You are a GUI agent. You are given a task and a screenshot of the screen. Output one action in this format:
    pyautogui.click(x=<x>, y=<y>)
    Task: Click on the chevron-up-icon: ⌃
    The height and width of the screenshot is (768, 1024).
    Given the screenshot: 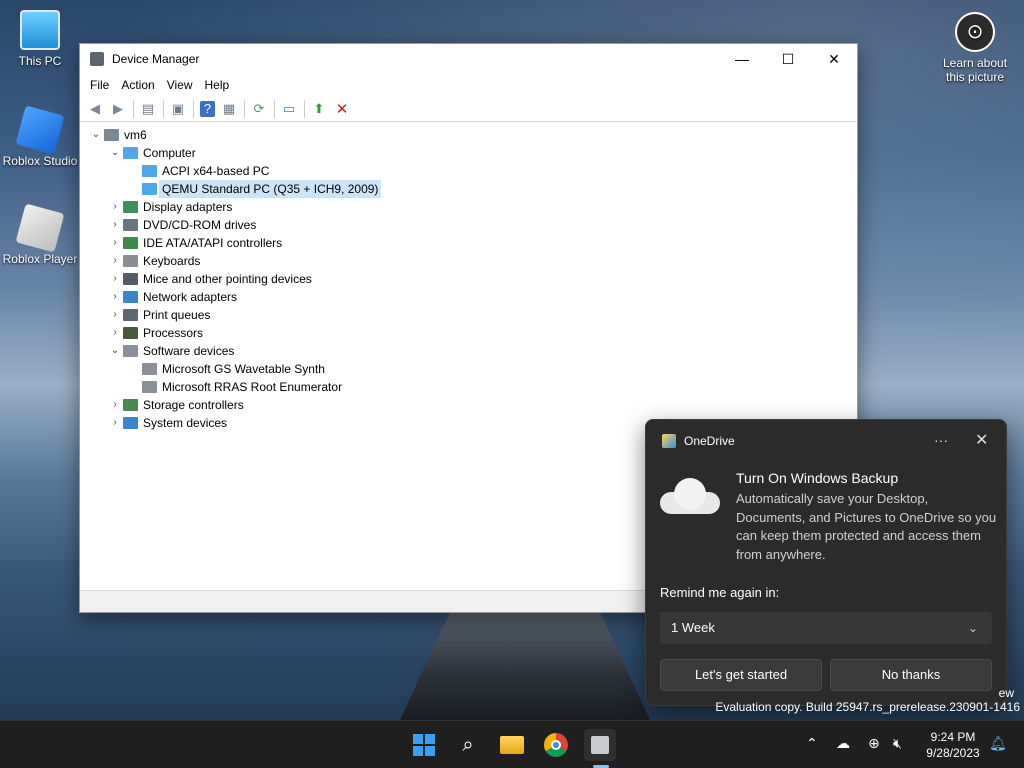 What is the action you would take?
    pyautogui.click(x=812, y=743)
    